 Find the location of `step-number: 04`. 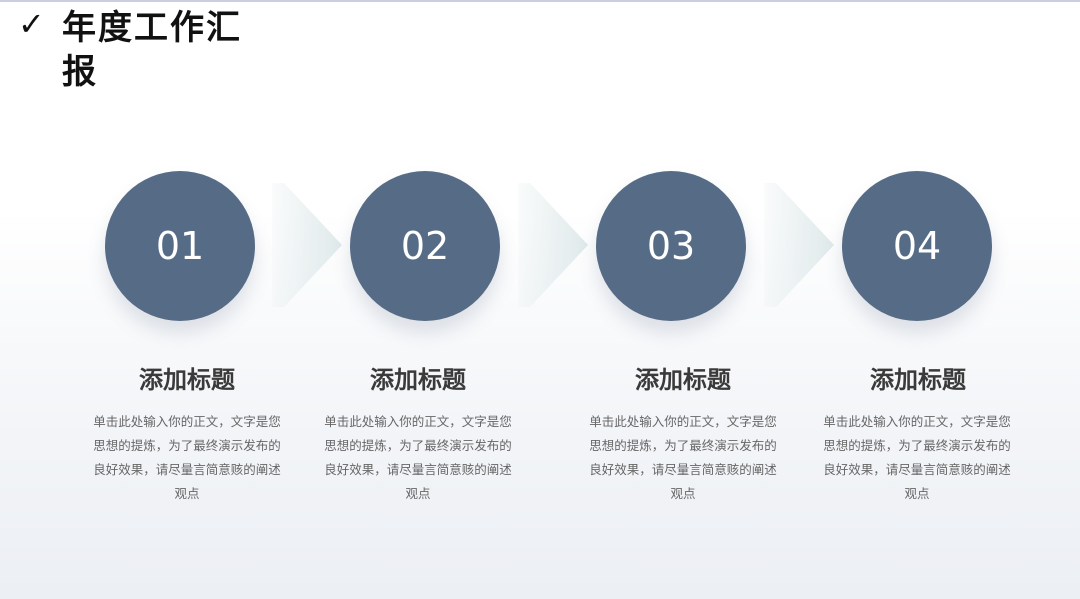

step-number: 04 is located at coordinates (917, 246).